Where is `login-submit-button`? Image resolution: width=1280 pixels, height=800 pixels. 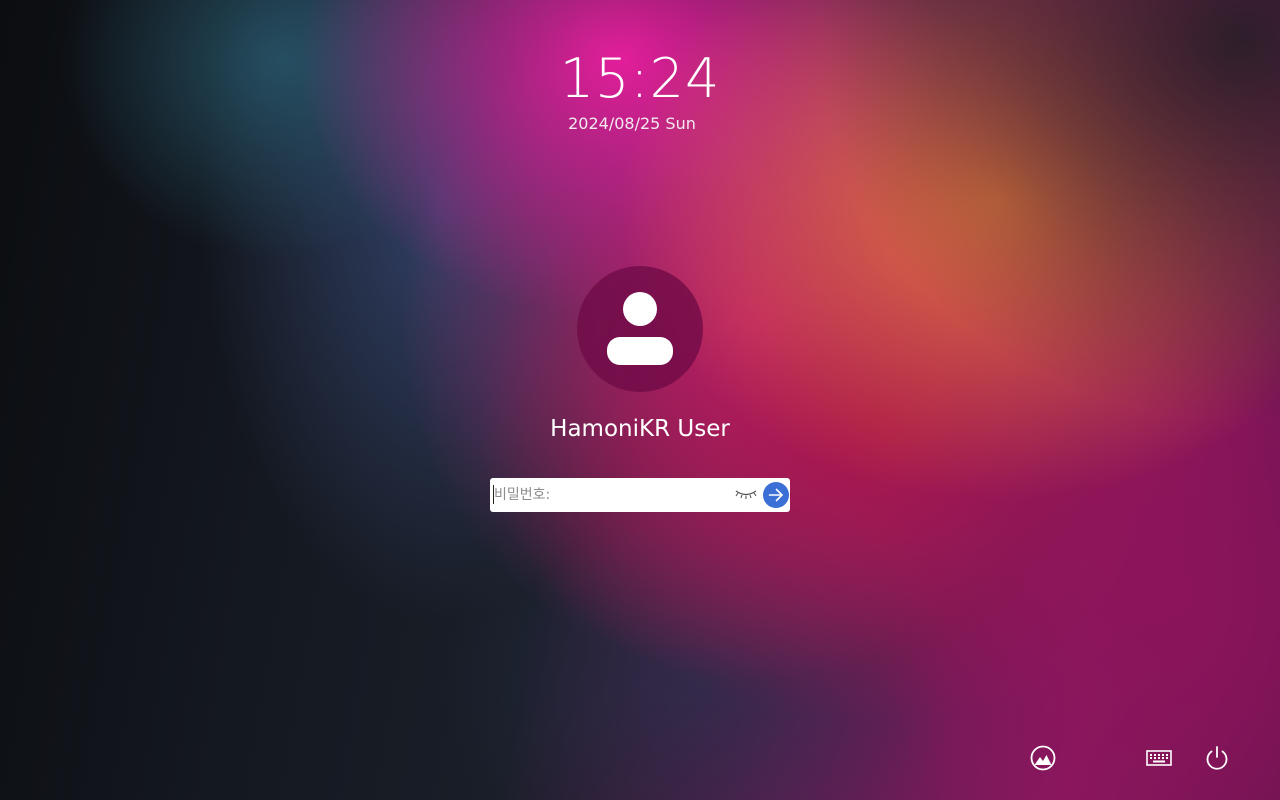 login-submit-button is located at coordinates (776, 495).